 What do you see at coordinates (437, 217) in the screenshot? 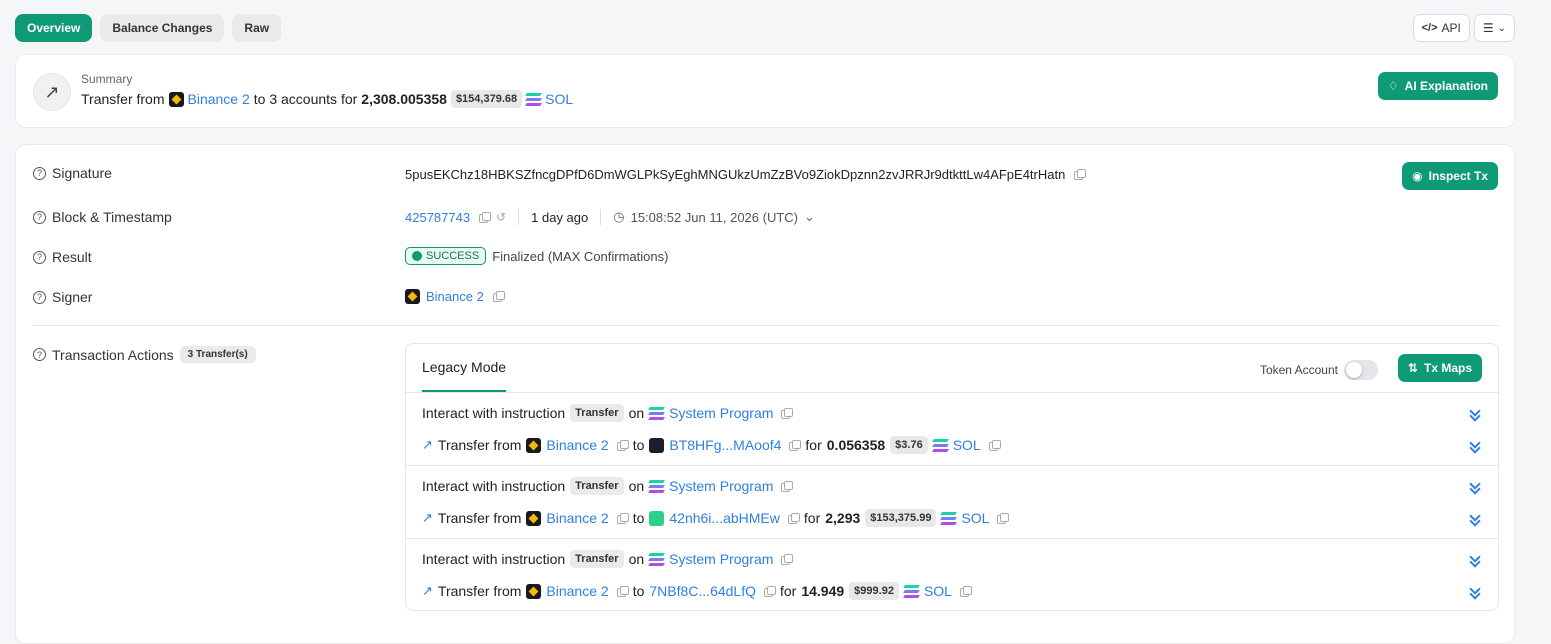
I see `block-link: 425787743` at bounding box center [437, 217].